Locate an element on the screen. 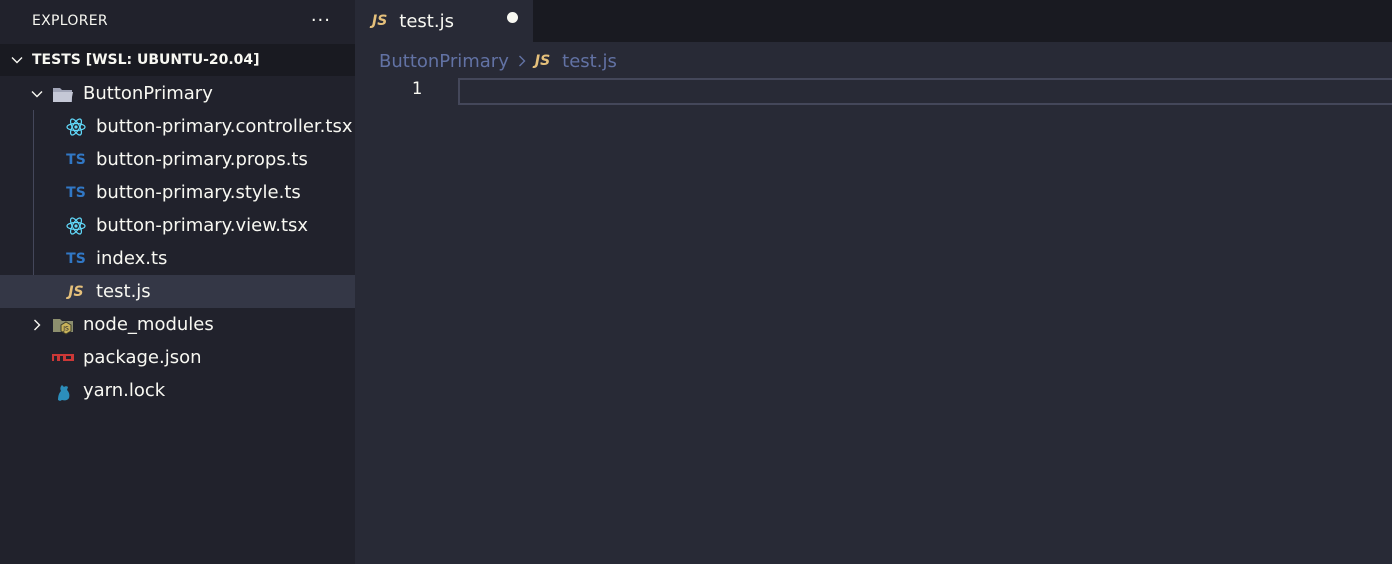 The image size is (1392, 564). tree-item-props-ts: TS button-primary.props.ts is located at coordinates (177, 159).